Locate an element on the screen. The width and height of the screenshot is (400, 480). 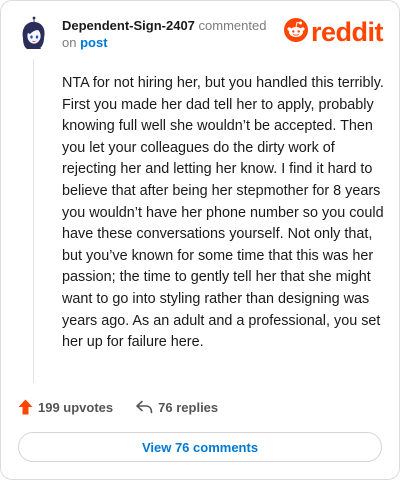
reddit-logo: reddit is located at coordinates (333, 32).